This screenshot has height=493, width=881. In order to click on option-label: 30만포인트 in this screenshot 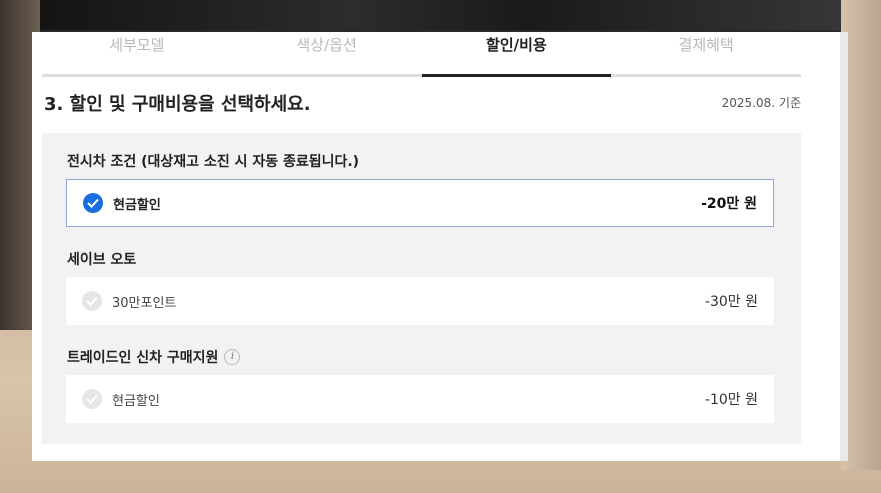, I will do `click(144, 303)`.